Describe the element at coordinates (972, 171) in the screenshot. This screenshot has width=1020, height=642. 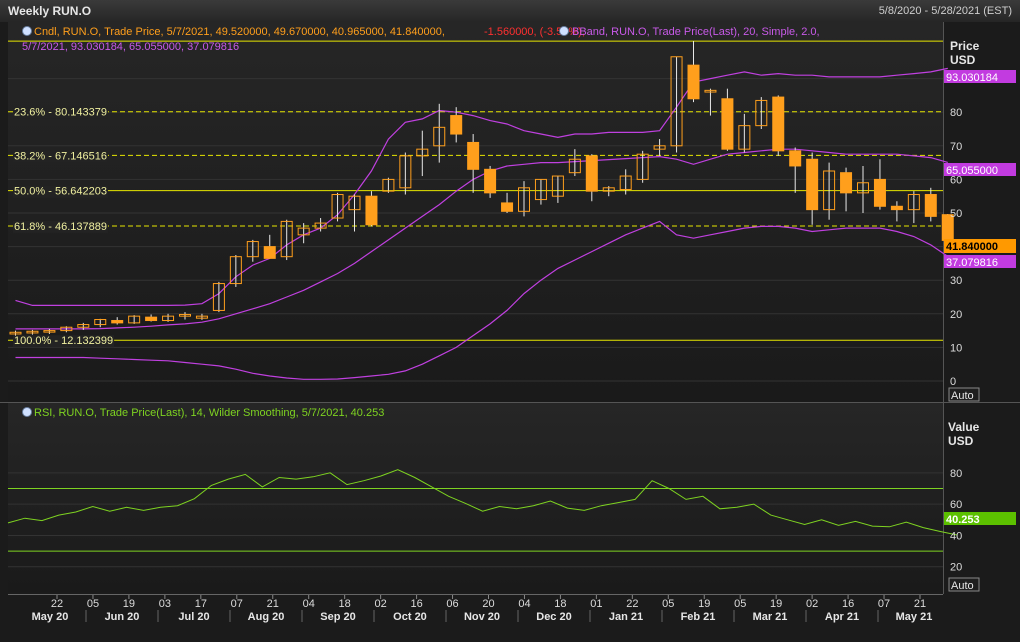
I see `bband-mid-tag-text: 65.055000` at that location.